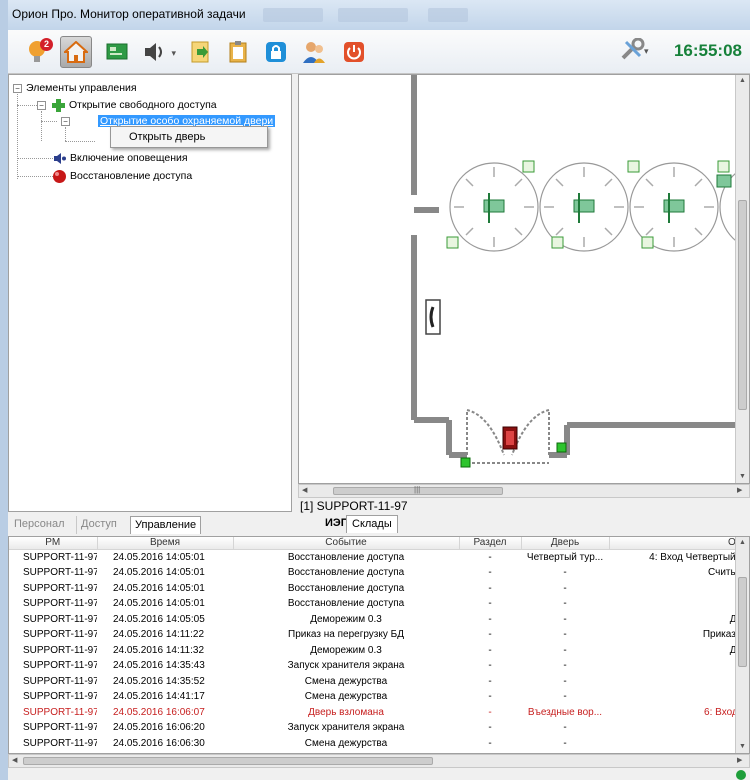 The image size is (750, 780). I want to click on cell-desc: 4: Вход Четвертый турник, so click(699, 557).